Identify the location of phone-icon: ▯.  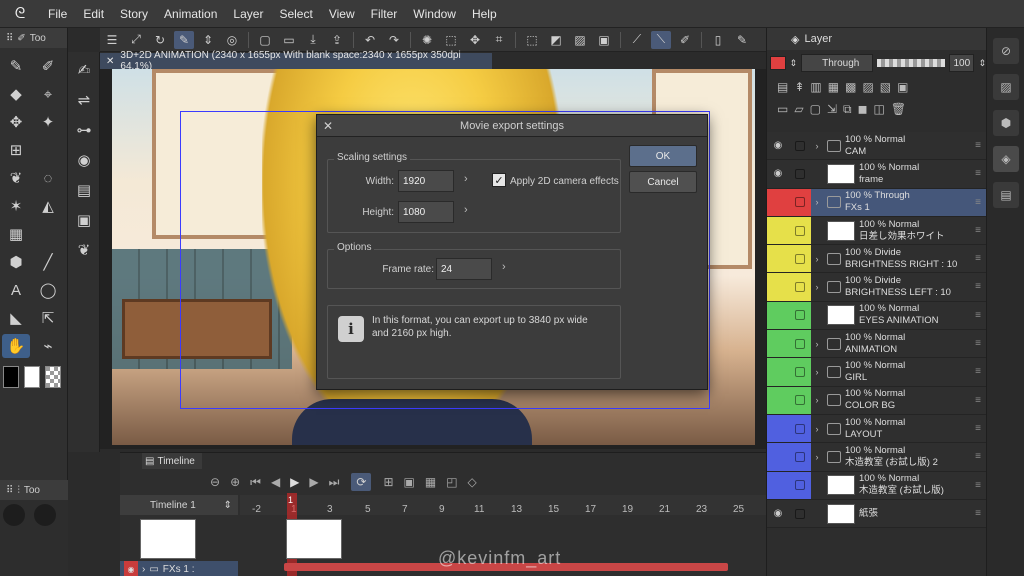
(718, 40).